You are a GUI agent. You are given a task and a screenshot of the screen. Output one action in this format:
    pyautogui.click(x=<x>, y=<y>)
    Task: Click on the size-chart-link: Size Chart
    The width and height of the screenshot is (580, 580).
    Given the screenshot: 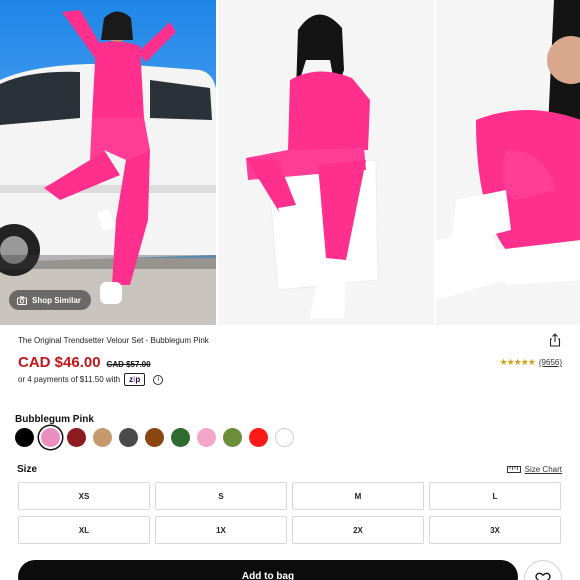 What is the action you would take?
    pyautogui.click(x=534, y=469)
    